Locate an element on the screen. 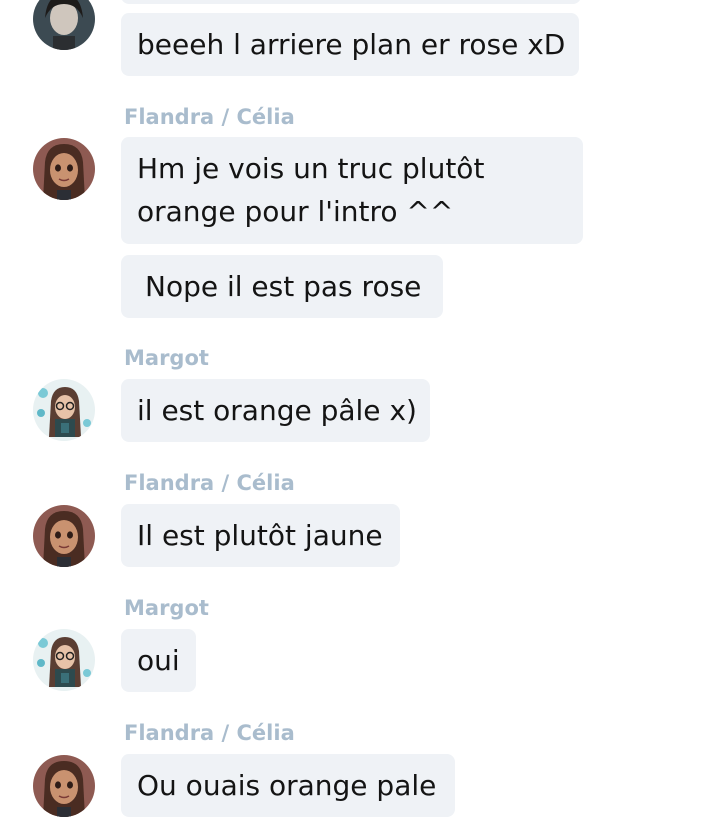 The width and height of the screenshot is (720, 825). message-bubble-cutoff is located at coordinates (351, 2).